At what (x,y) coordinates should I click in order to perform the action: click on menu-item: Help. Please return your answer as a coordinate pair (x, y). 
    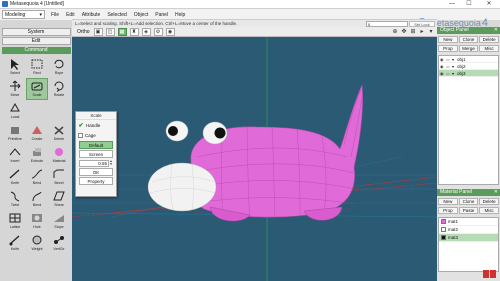
    Looking at the image, I should click on (180, 15).